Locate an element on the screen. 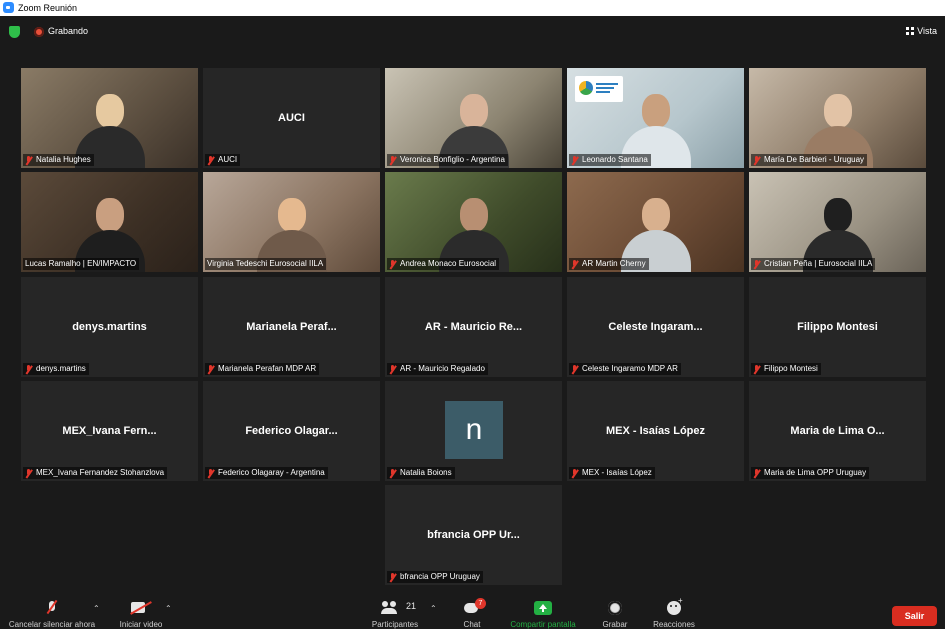  unmute-button: Cancelar silenciar ahora is located at coordinates (52, 612).